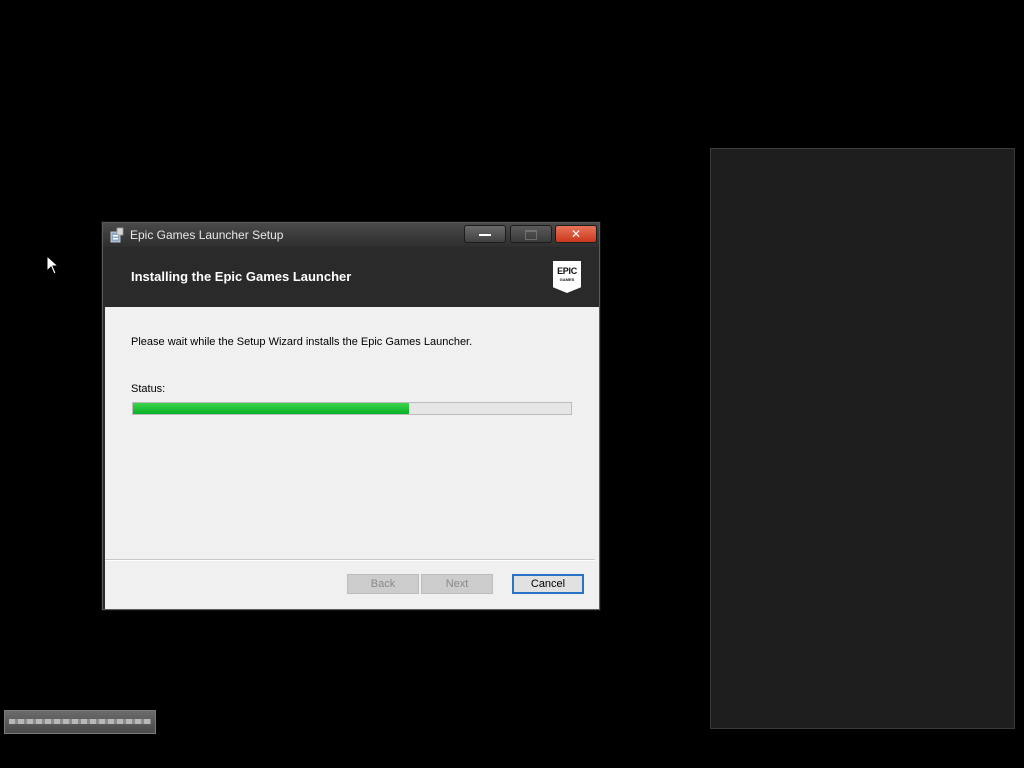  What do you see at coordinates (207, 235) in the screenshot?
I see `window-title: Epic Games Launcher Setup` at bounding box center [207, 235].